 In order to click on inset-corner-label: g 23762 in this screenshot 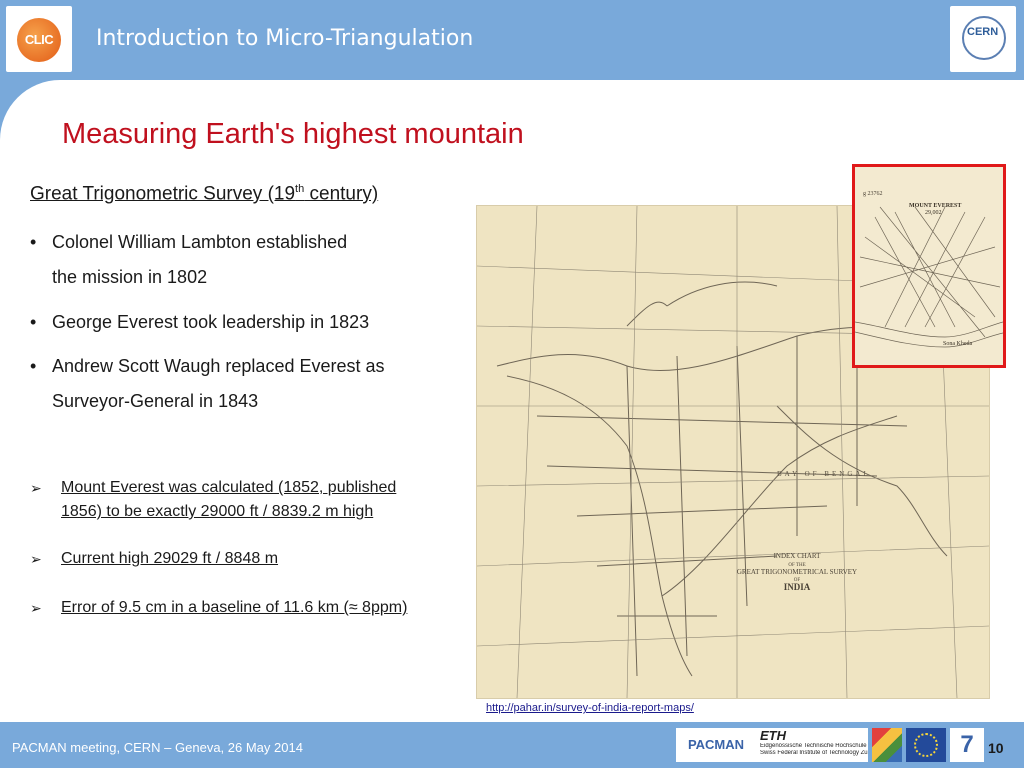, I will do `click(873, 194)`.